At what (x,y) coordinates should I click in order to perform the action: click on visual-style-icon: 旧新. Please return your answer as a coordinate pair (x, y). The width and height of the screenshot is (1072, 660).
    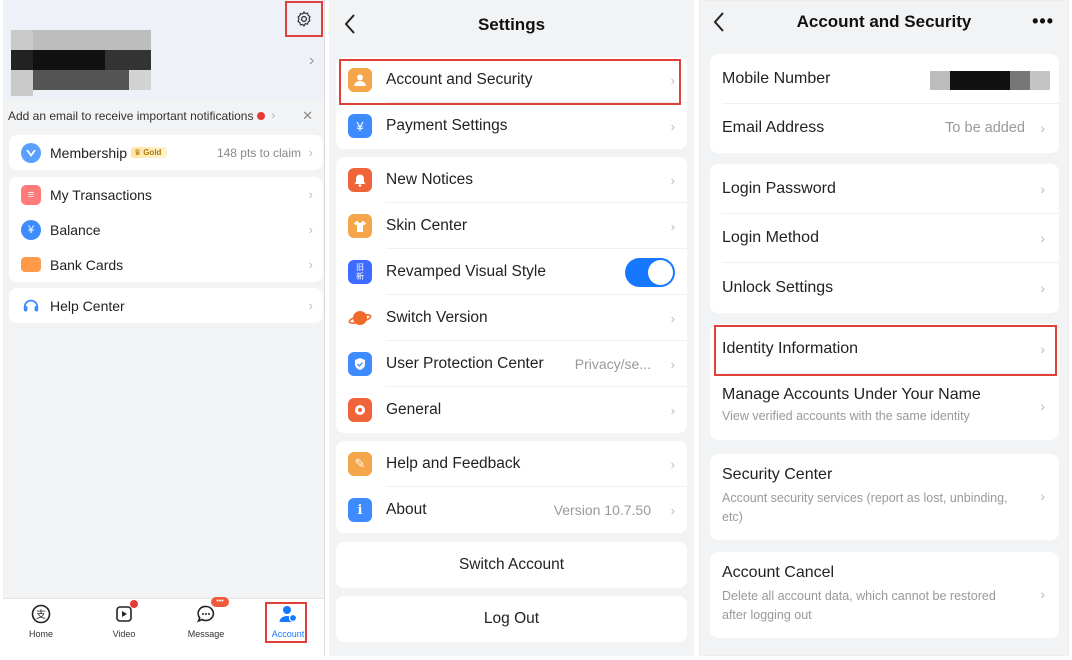
    Looking at the image, I should click on (360, 272).